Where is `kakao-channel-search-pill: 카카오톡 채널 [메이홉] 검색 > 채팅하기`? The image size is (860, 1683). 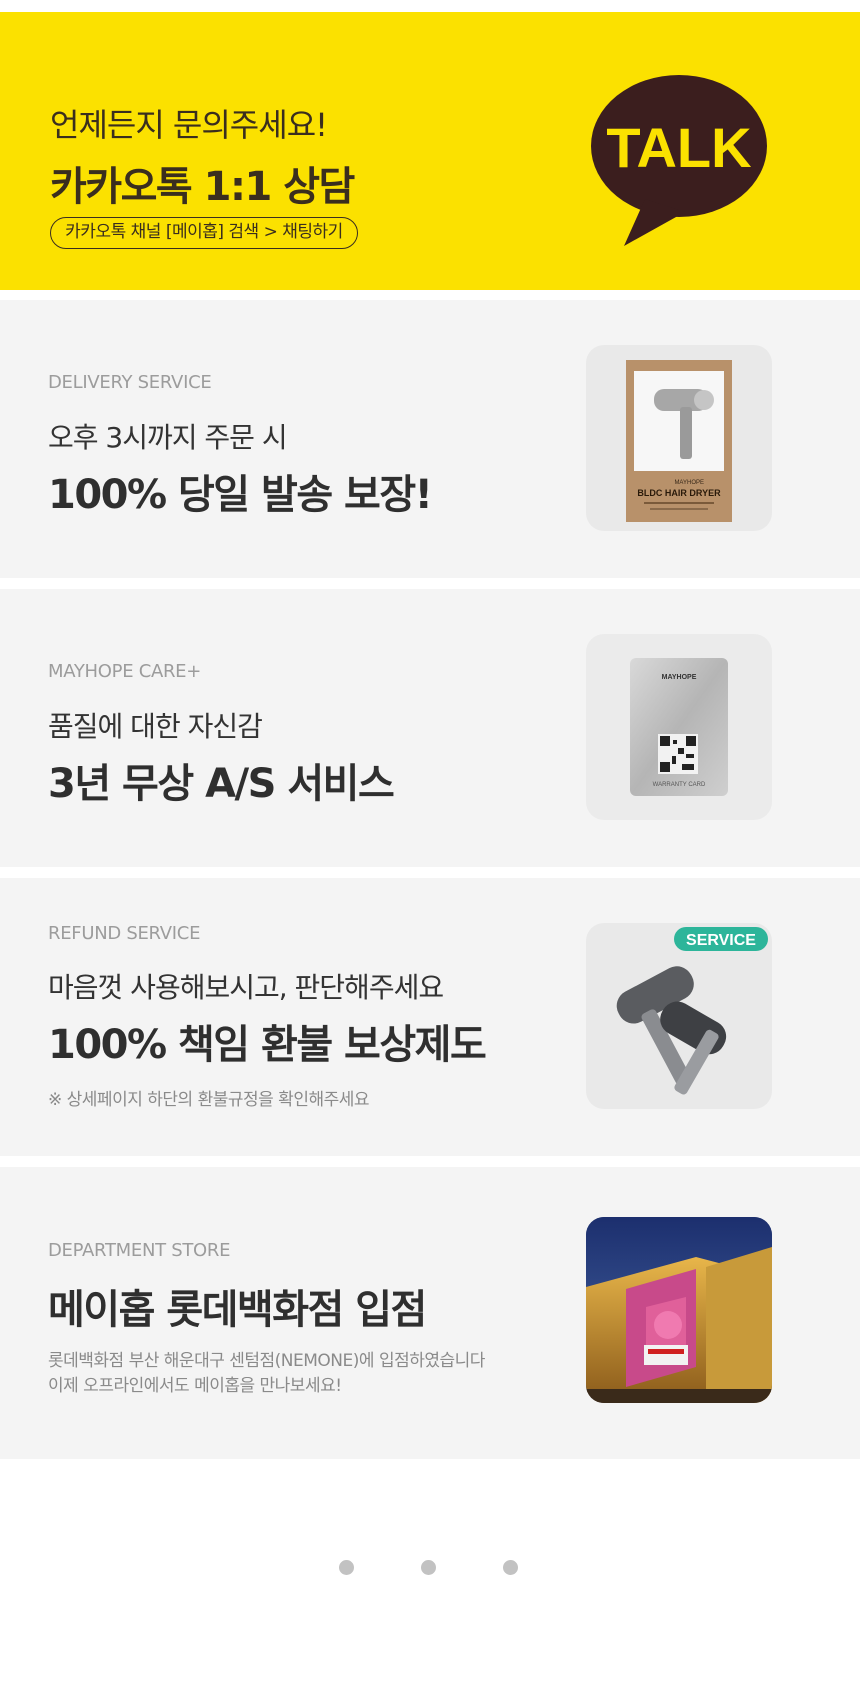
kakao-channel-search-pill: 카카오톡 채널 [메이홉] 검색 > 채팅하기 is located at coordinates (204, 233).